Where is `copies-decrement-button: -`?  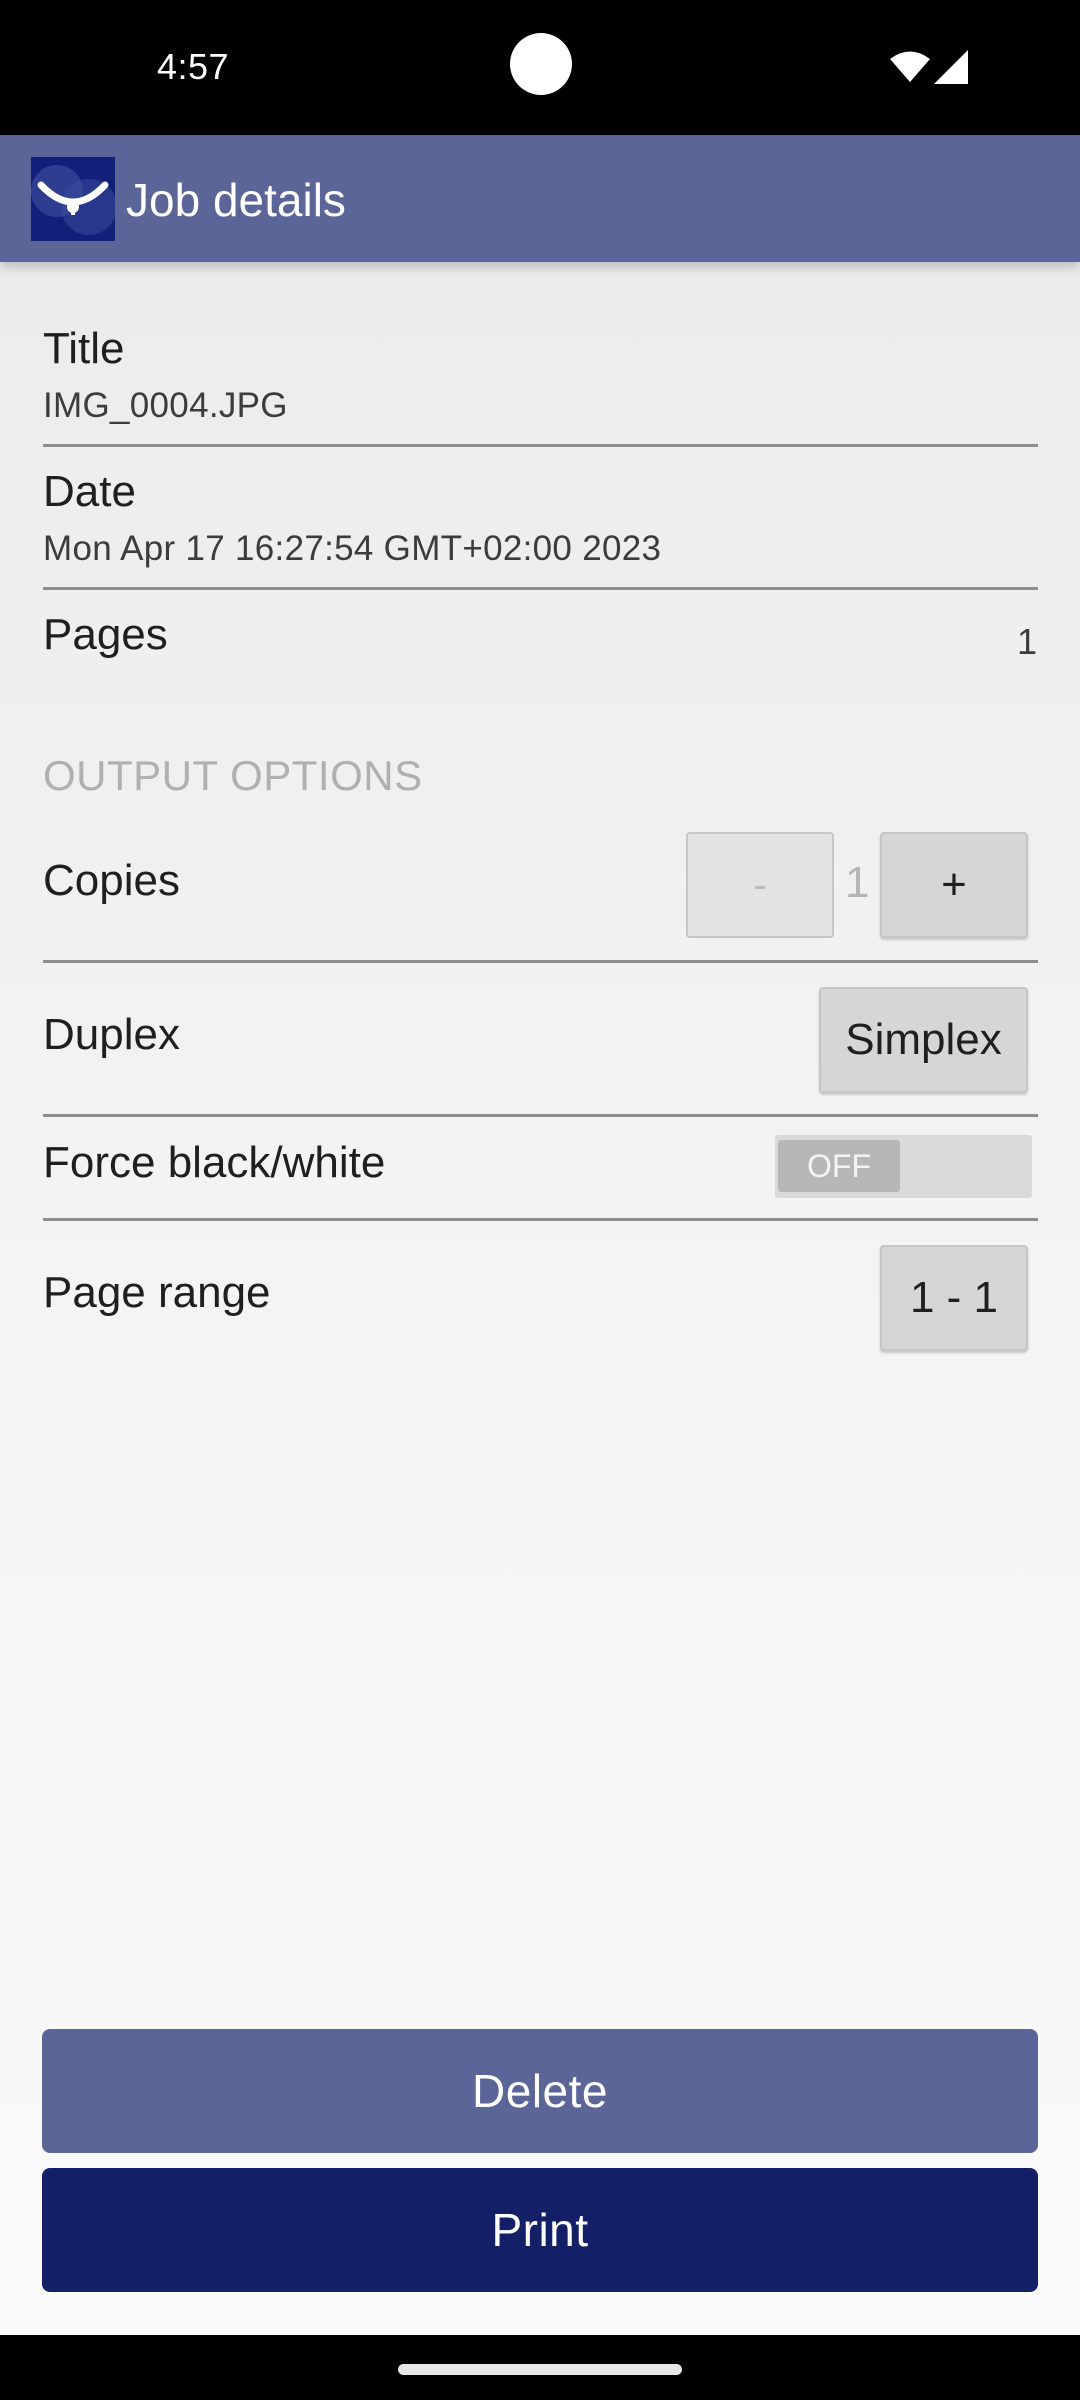 copies-decrement-button: - is located at coordinates (760, 885).